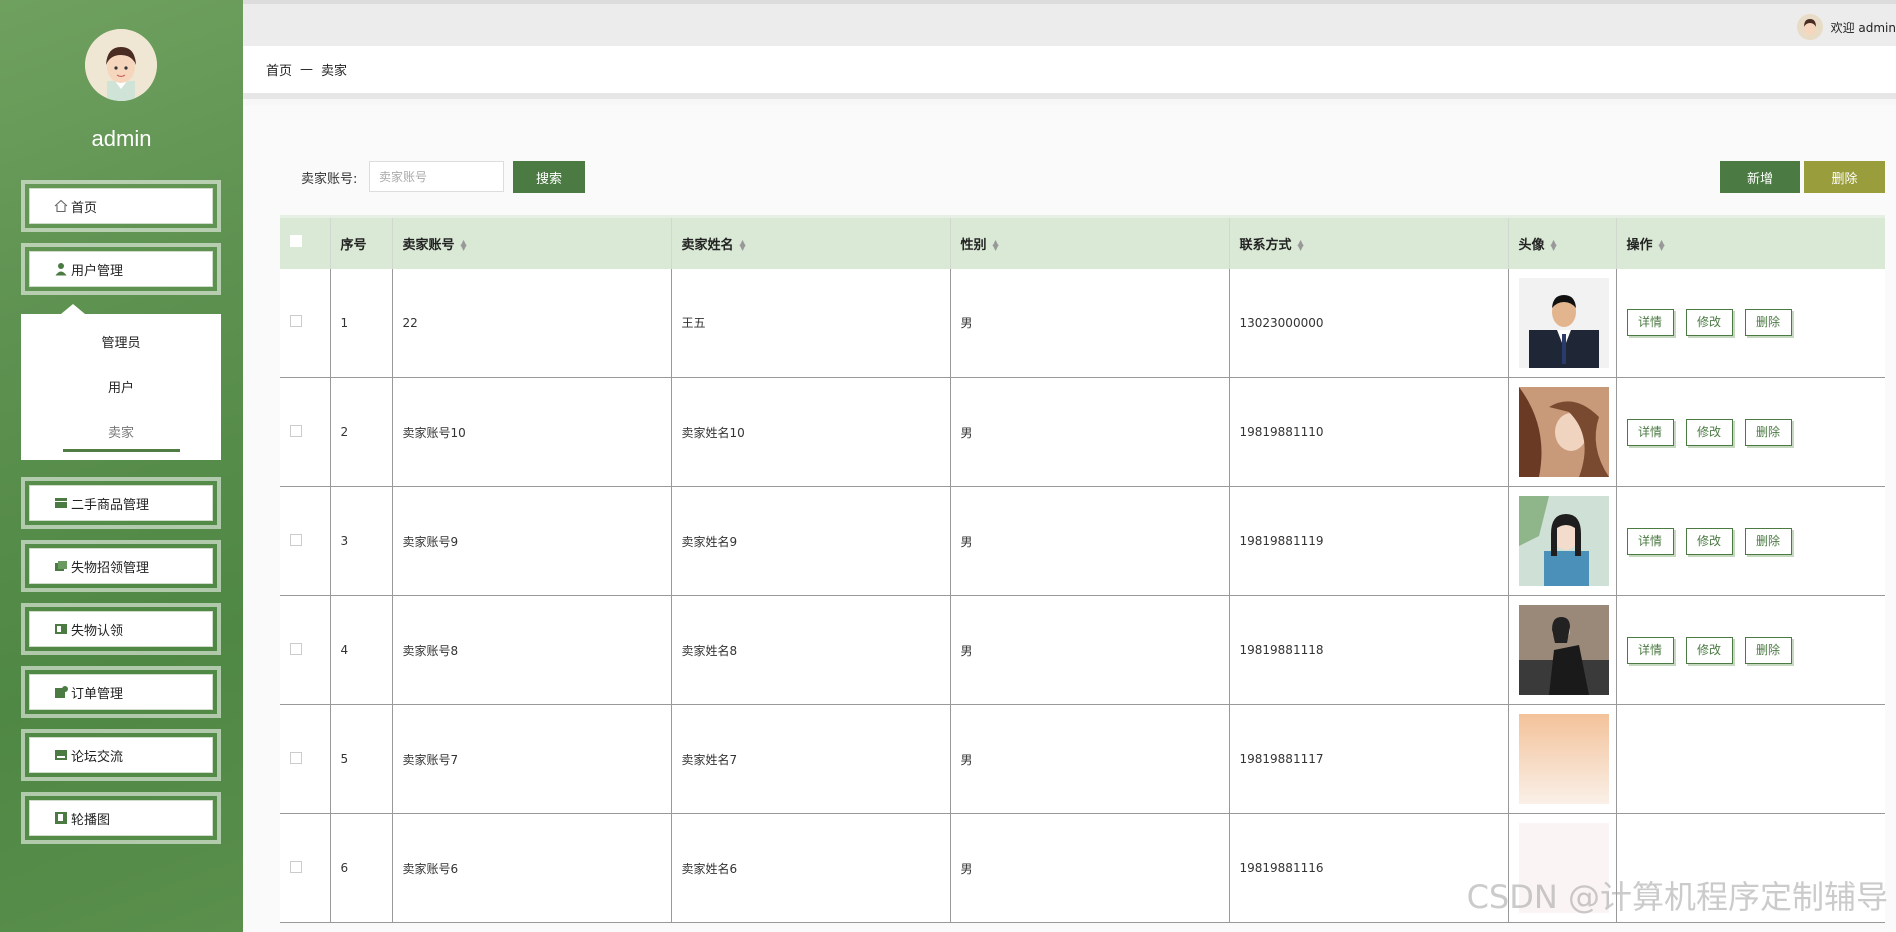 This screenshot has width=1896, height=932. What do you see at coordinates (91, 820) in the screenshot?
I see `sidebar-item-label: 轮播图` at bounding box center [91, 820].